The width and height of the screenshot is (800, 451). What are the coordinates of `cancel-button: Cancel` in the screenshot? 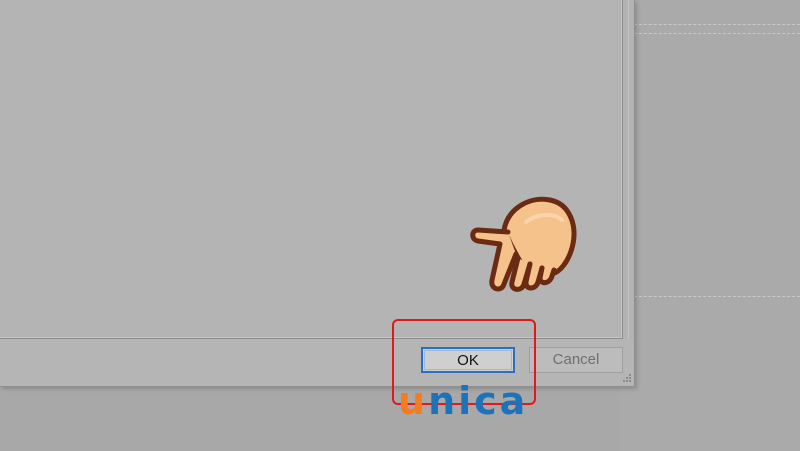 It's located at (576, 360).